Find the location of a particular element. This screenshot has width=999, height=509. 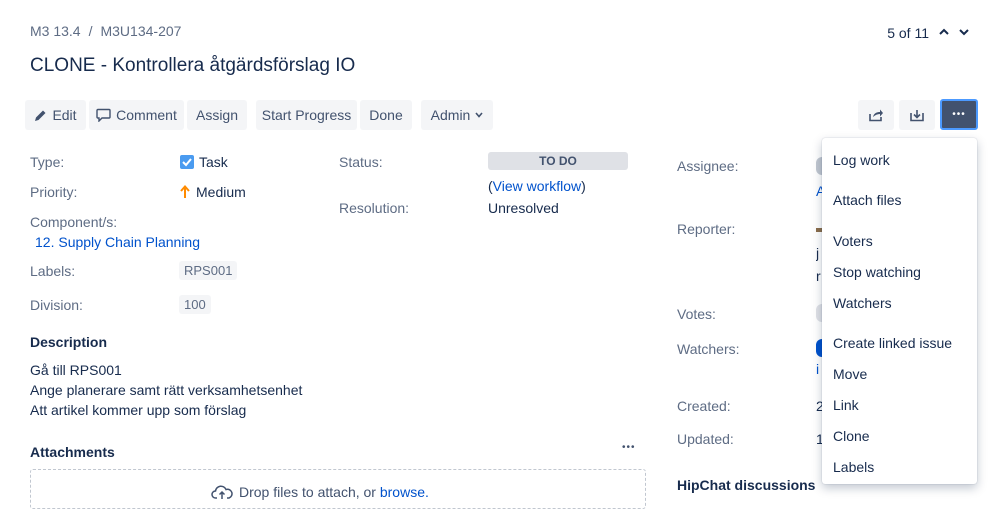

cloud-upload-icon is located at coordinates (222, 492).